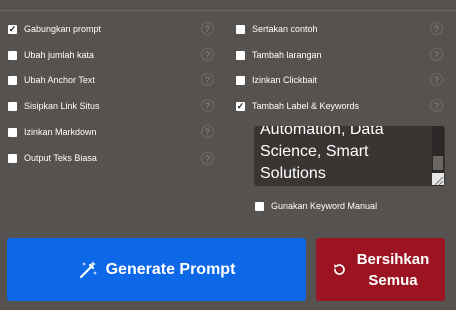  I want to click on resize-handle-icon, so click(438, 179).